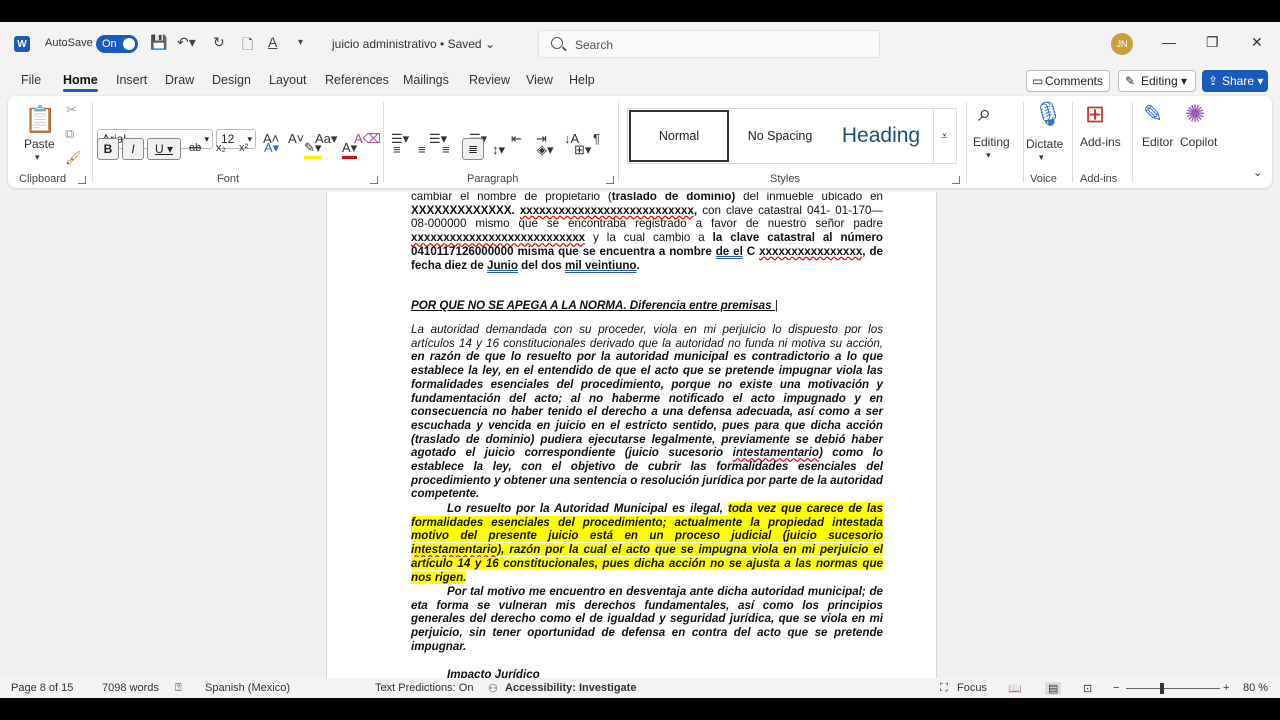 The image size is (1280, 720). What do you see at coordinates (39, 144) in the screenshot?
I see `paste-label: Paste` at bounding box center [39, 144].